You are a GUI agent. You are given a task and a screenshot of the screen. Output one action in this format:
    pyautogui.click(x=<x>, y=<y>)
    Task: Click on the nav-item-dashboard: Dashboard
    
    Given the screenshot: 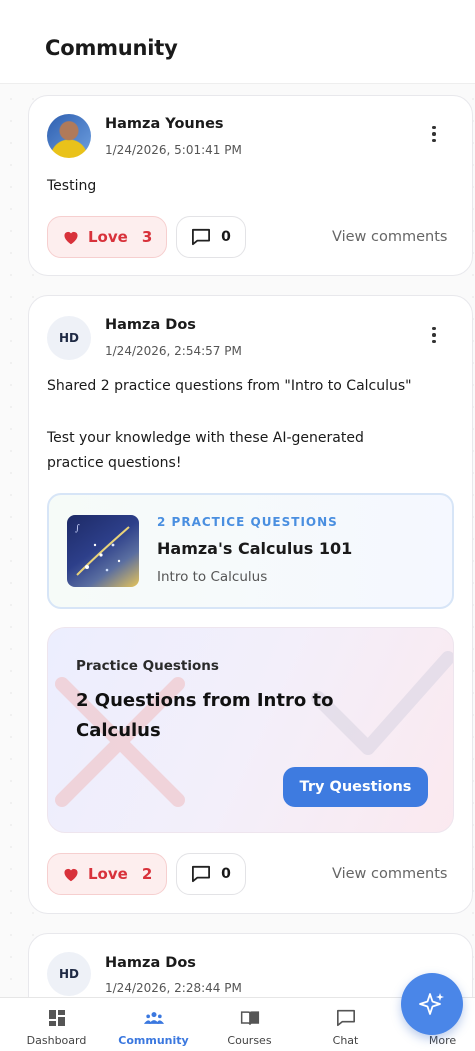 What is the action you would take?
    pyautogui.click(x=56, y=1024)
    